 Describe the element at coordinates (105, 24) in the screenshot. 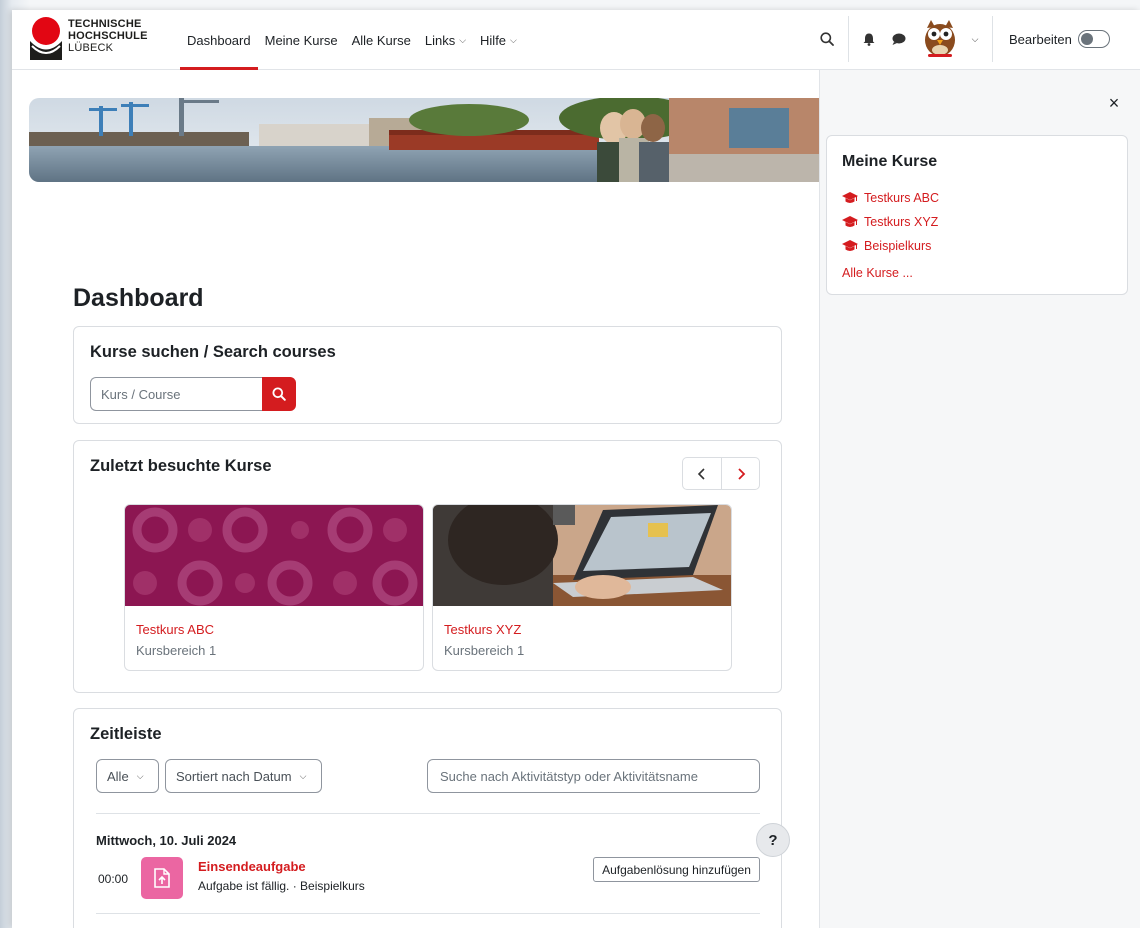

I see `logo-line1: TECHNISCHE` at that location.